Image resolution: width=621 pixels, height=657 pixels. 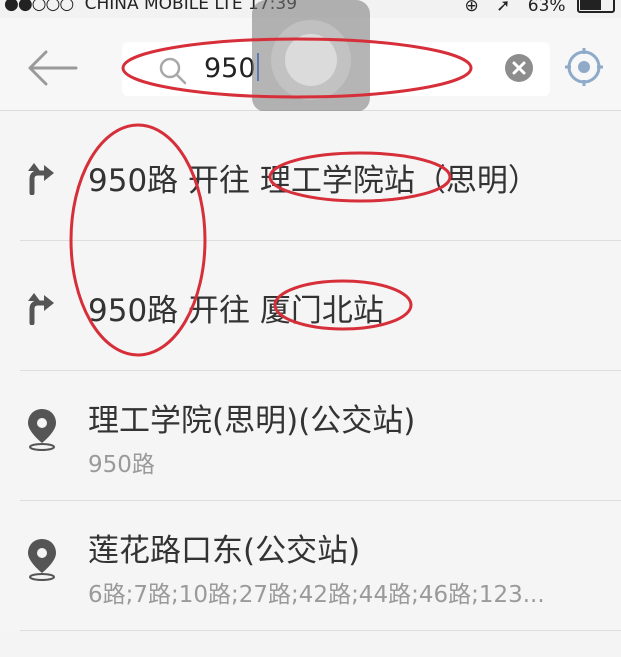 I want to click on locate-button, so click(x=584, y=67).